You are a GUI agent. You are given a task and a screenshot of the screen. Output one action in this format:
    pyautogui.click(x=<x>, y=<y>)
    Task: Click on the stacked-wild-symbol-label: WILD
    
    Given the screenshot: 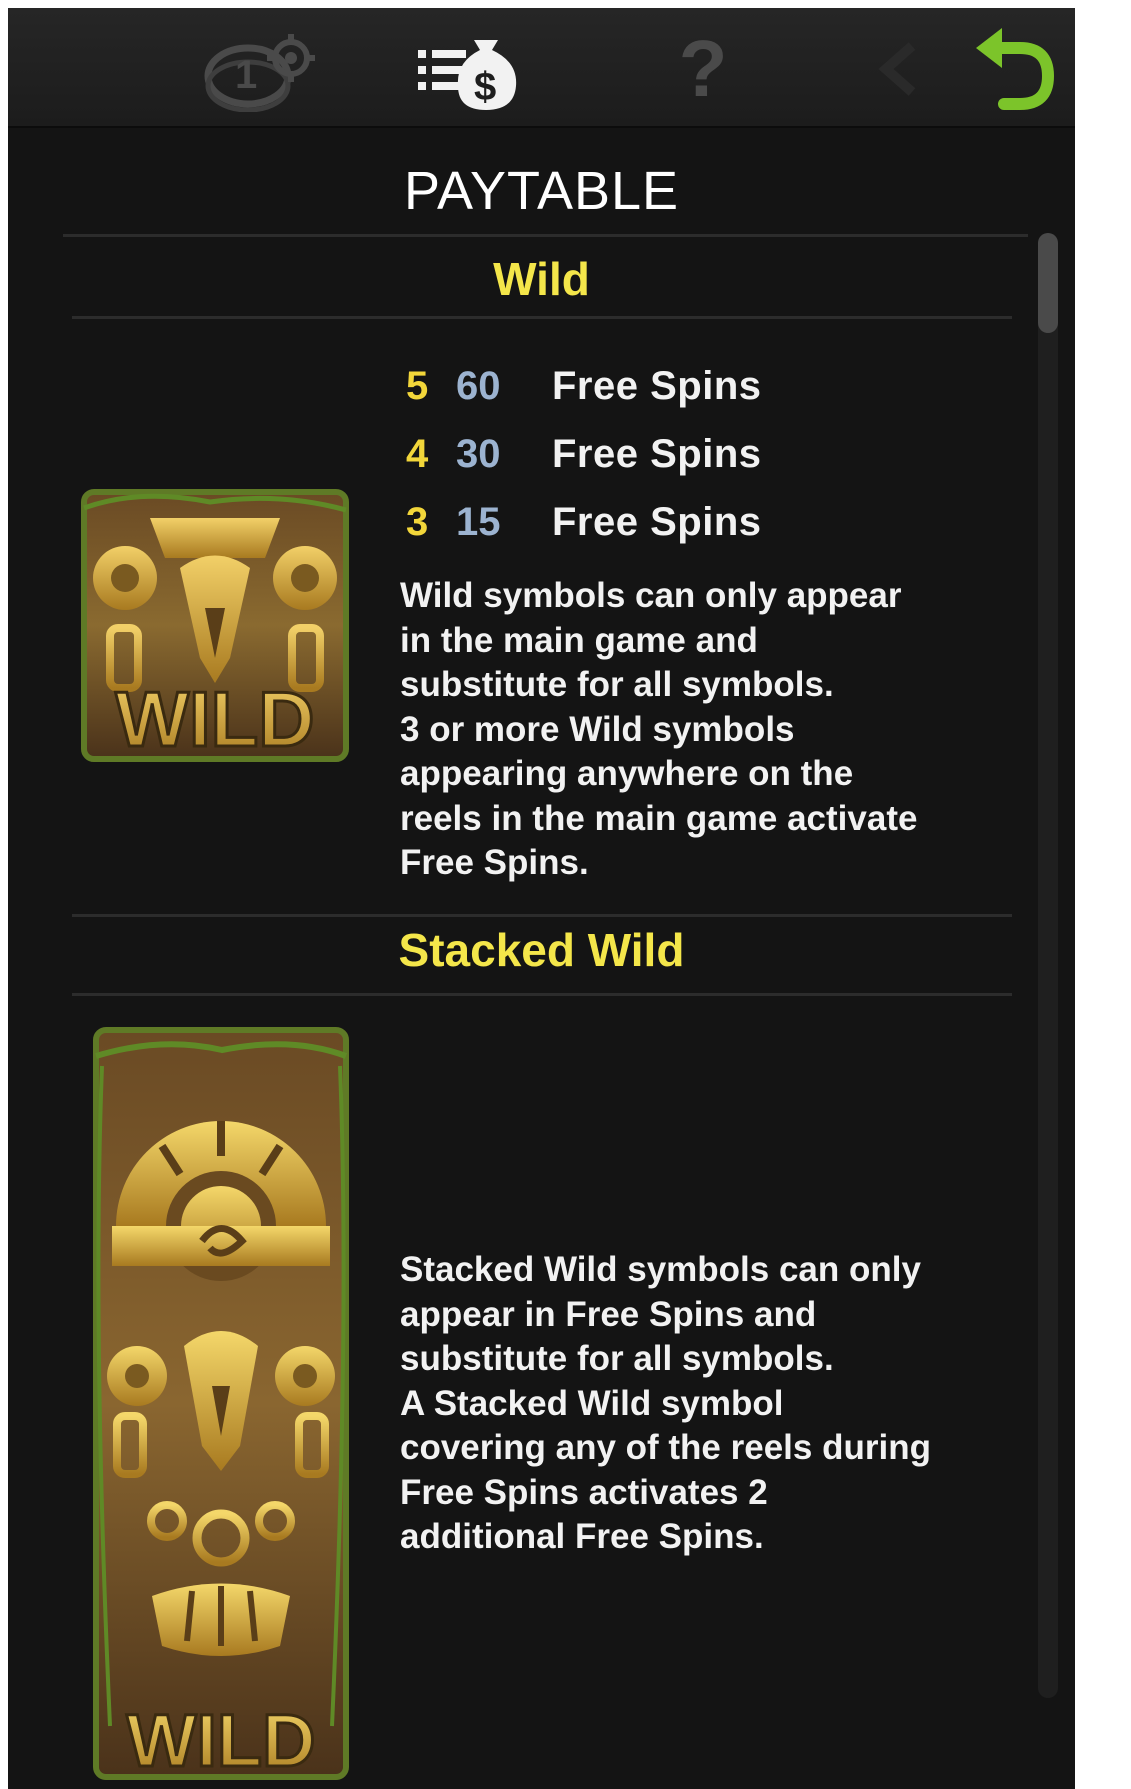 What is the action you would take?
    pyautogui.click(x=220, y=1740)
    